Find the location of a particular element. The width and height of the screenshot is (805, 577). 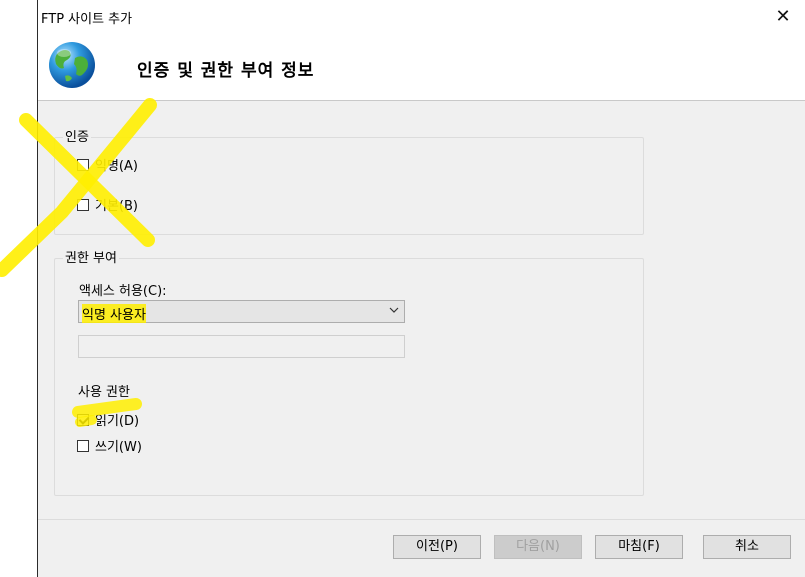

title-bar: FTP 사이트 추가 ✕ is located at coordinates (421, 16).